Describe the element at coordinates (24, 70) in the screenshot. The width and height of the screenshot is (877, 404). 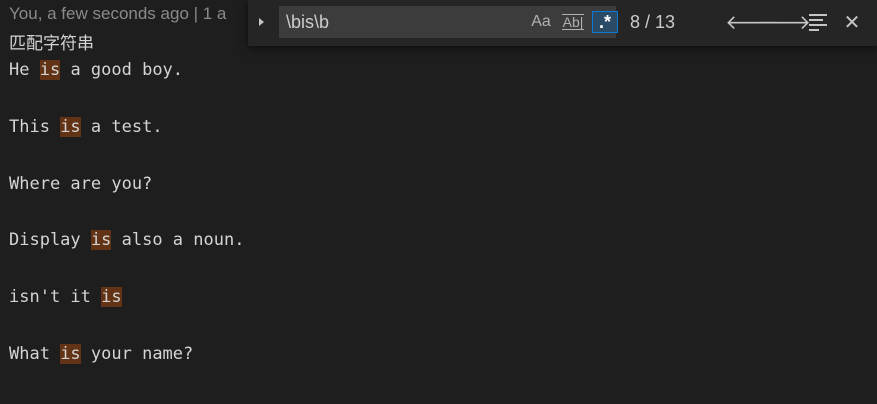
I see `code-text: He` at that location.